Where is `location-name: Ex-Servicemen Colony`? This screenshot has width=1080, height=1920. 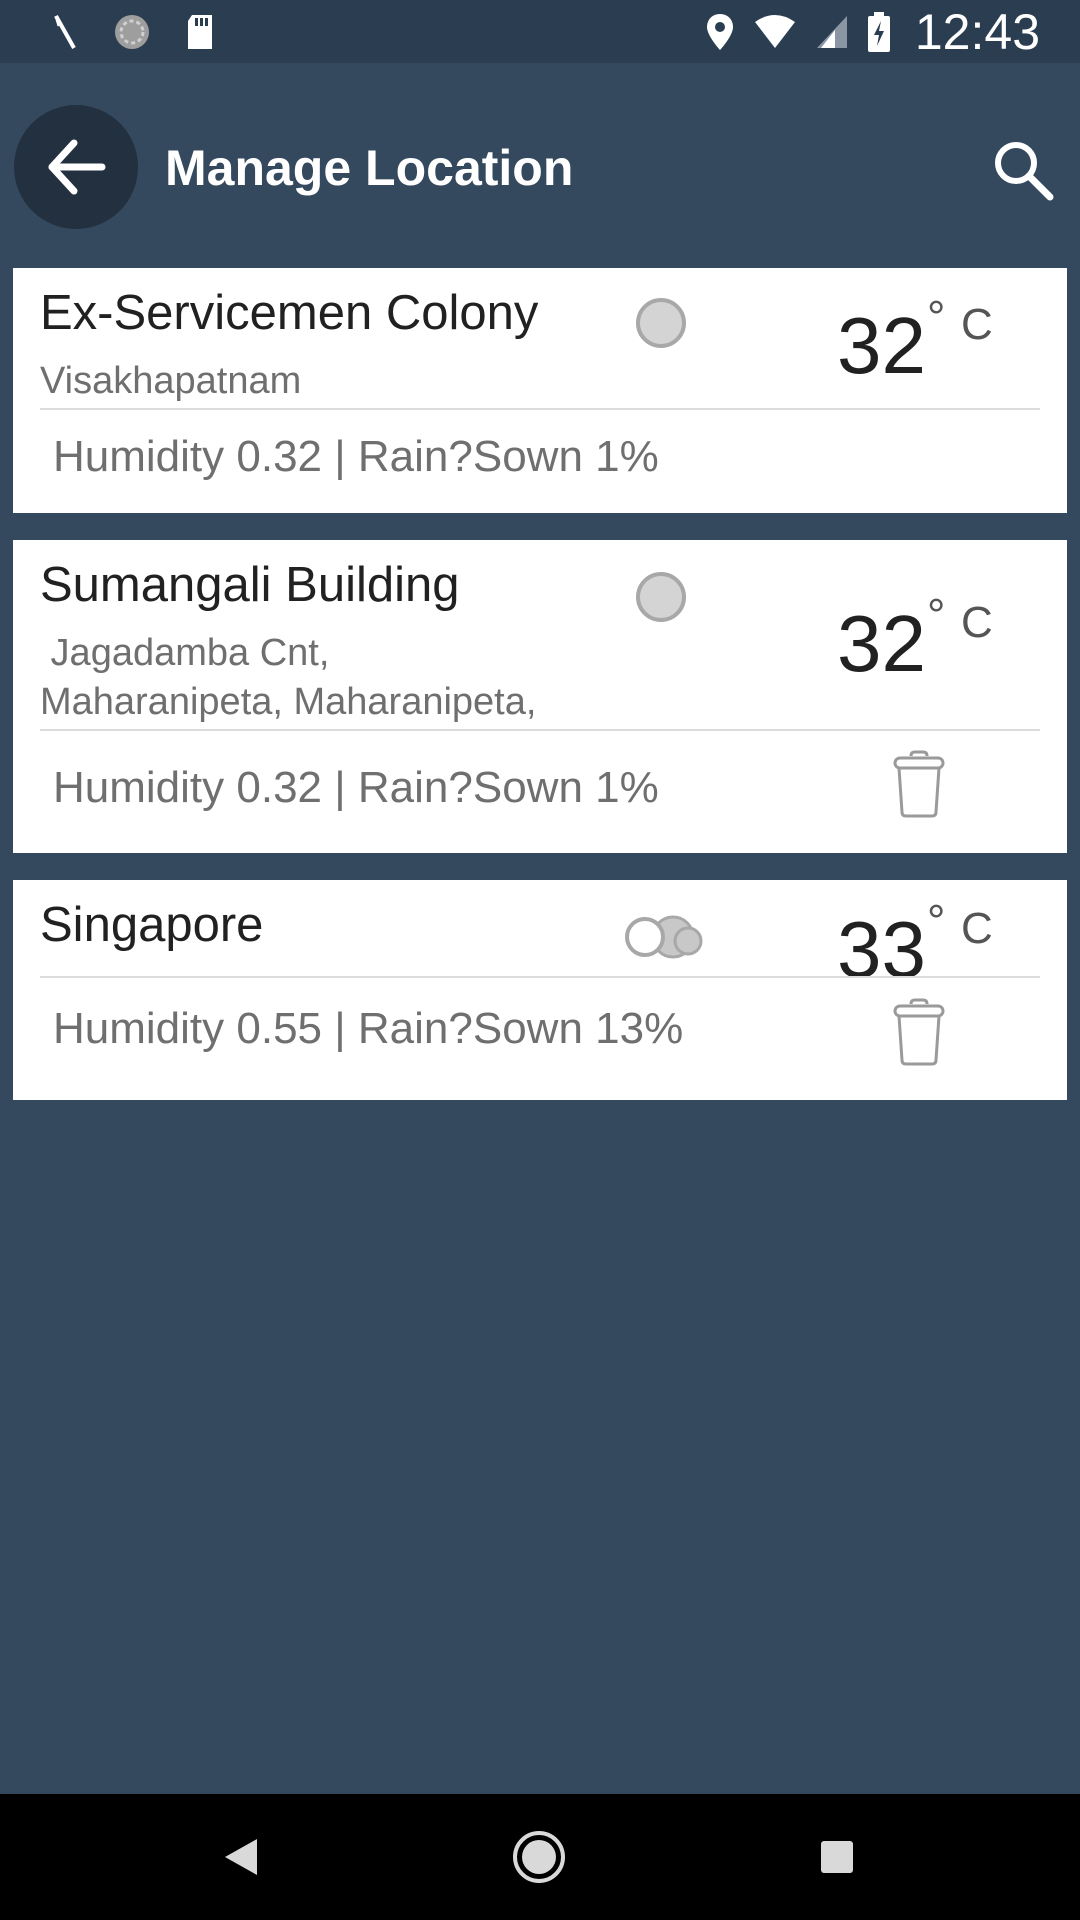 location-name: Ex-Servicemen Colony is located at coordinates (289, 313).